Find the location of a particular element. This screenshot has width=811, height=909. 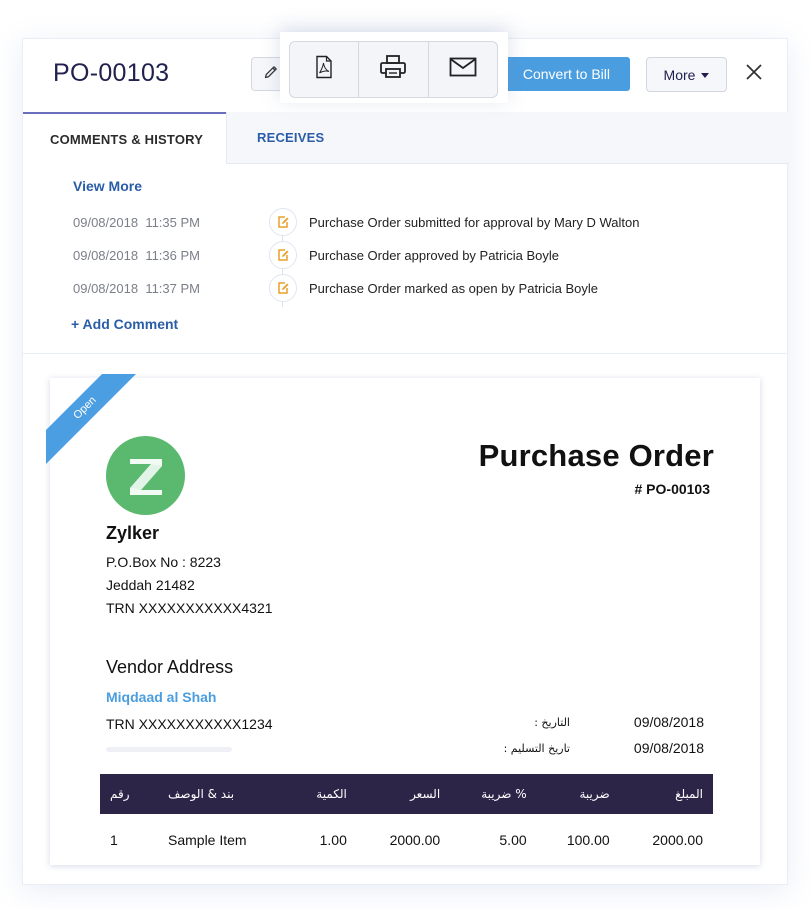

column-header: رقم is located at coordinates (120, 794).